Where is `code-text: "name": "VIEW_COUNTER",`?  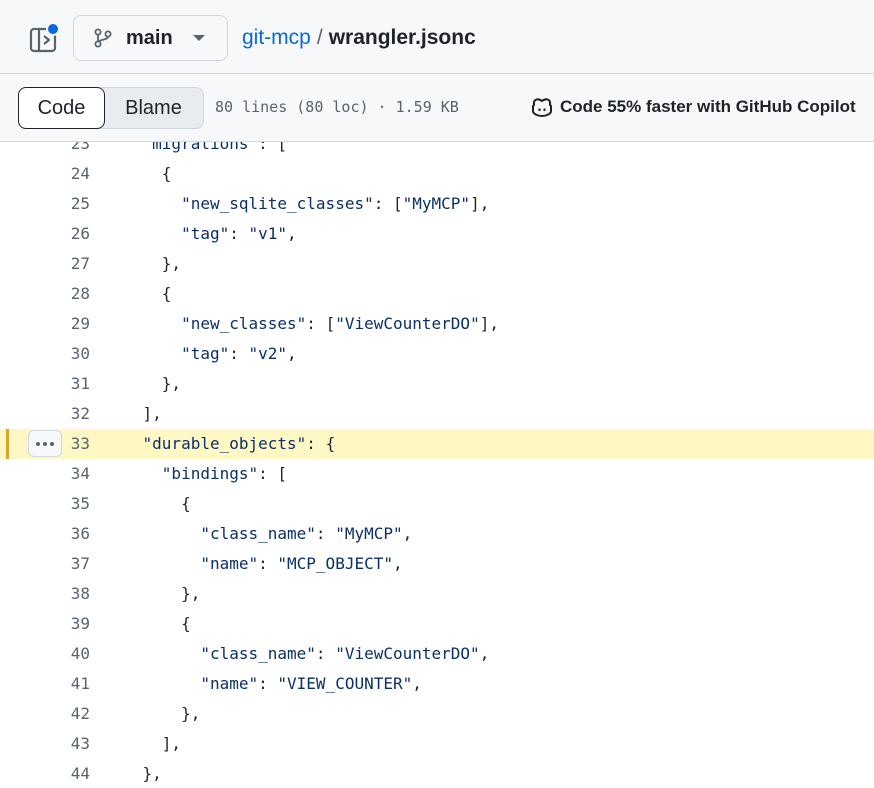 code-text: "name": "VIEW_COUNTER", is located at coordinates (311, 683).